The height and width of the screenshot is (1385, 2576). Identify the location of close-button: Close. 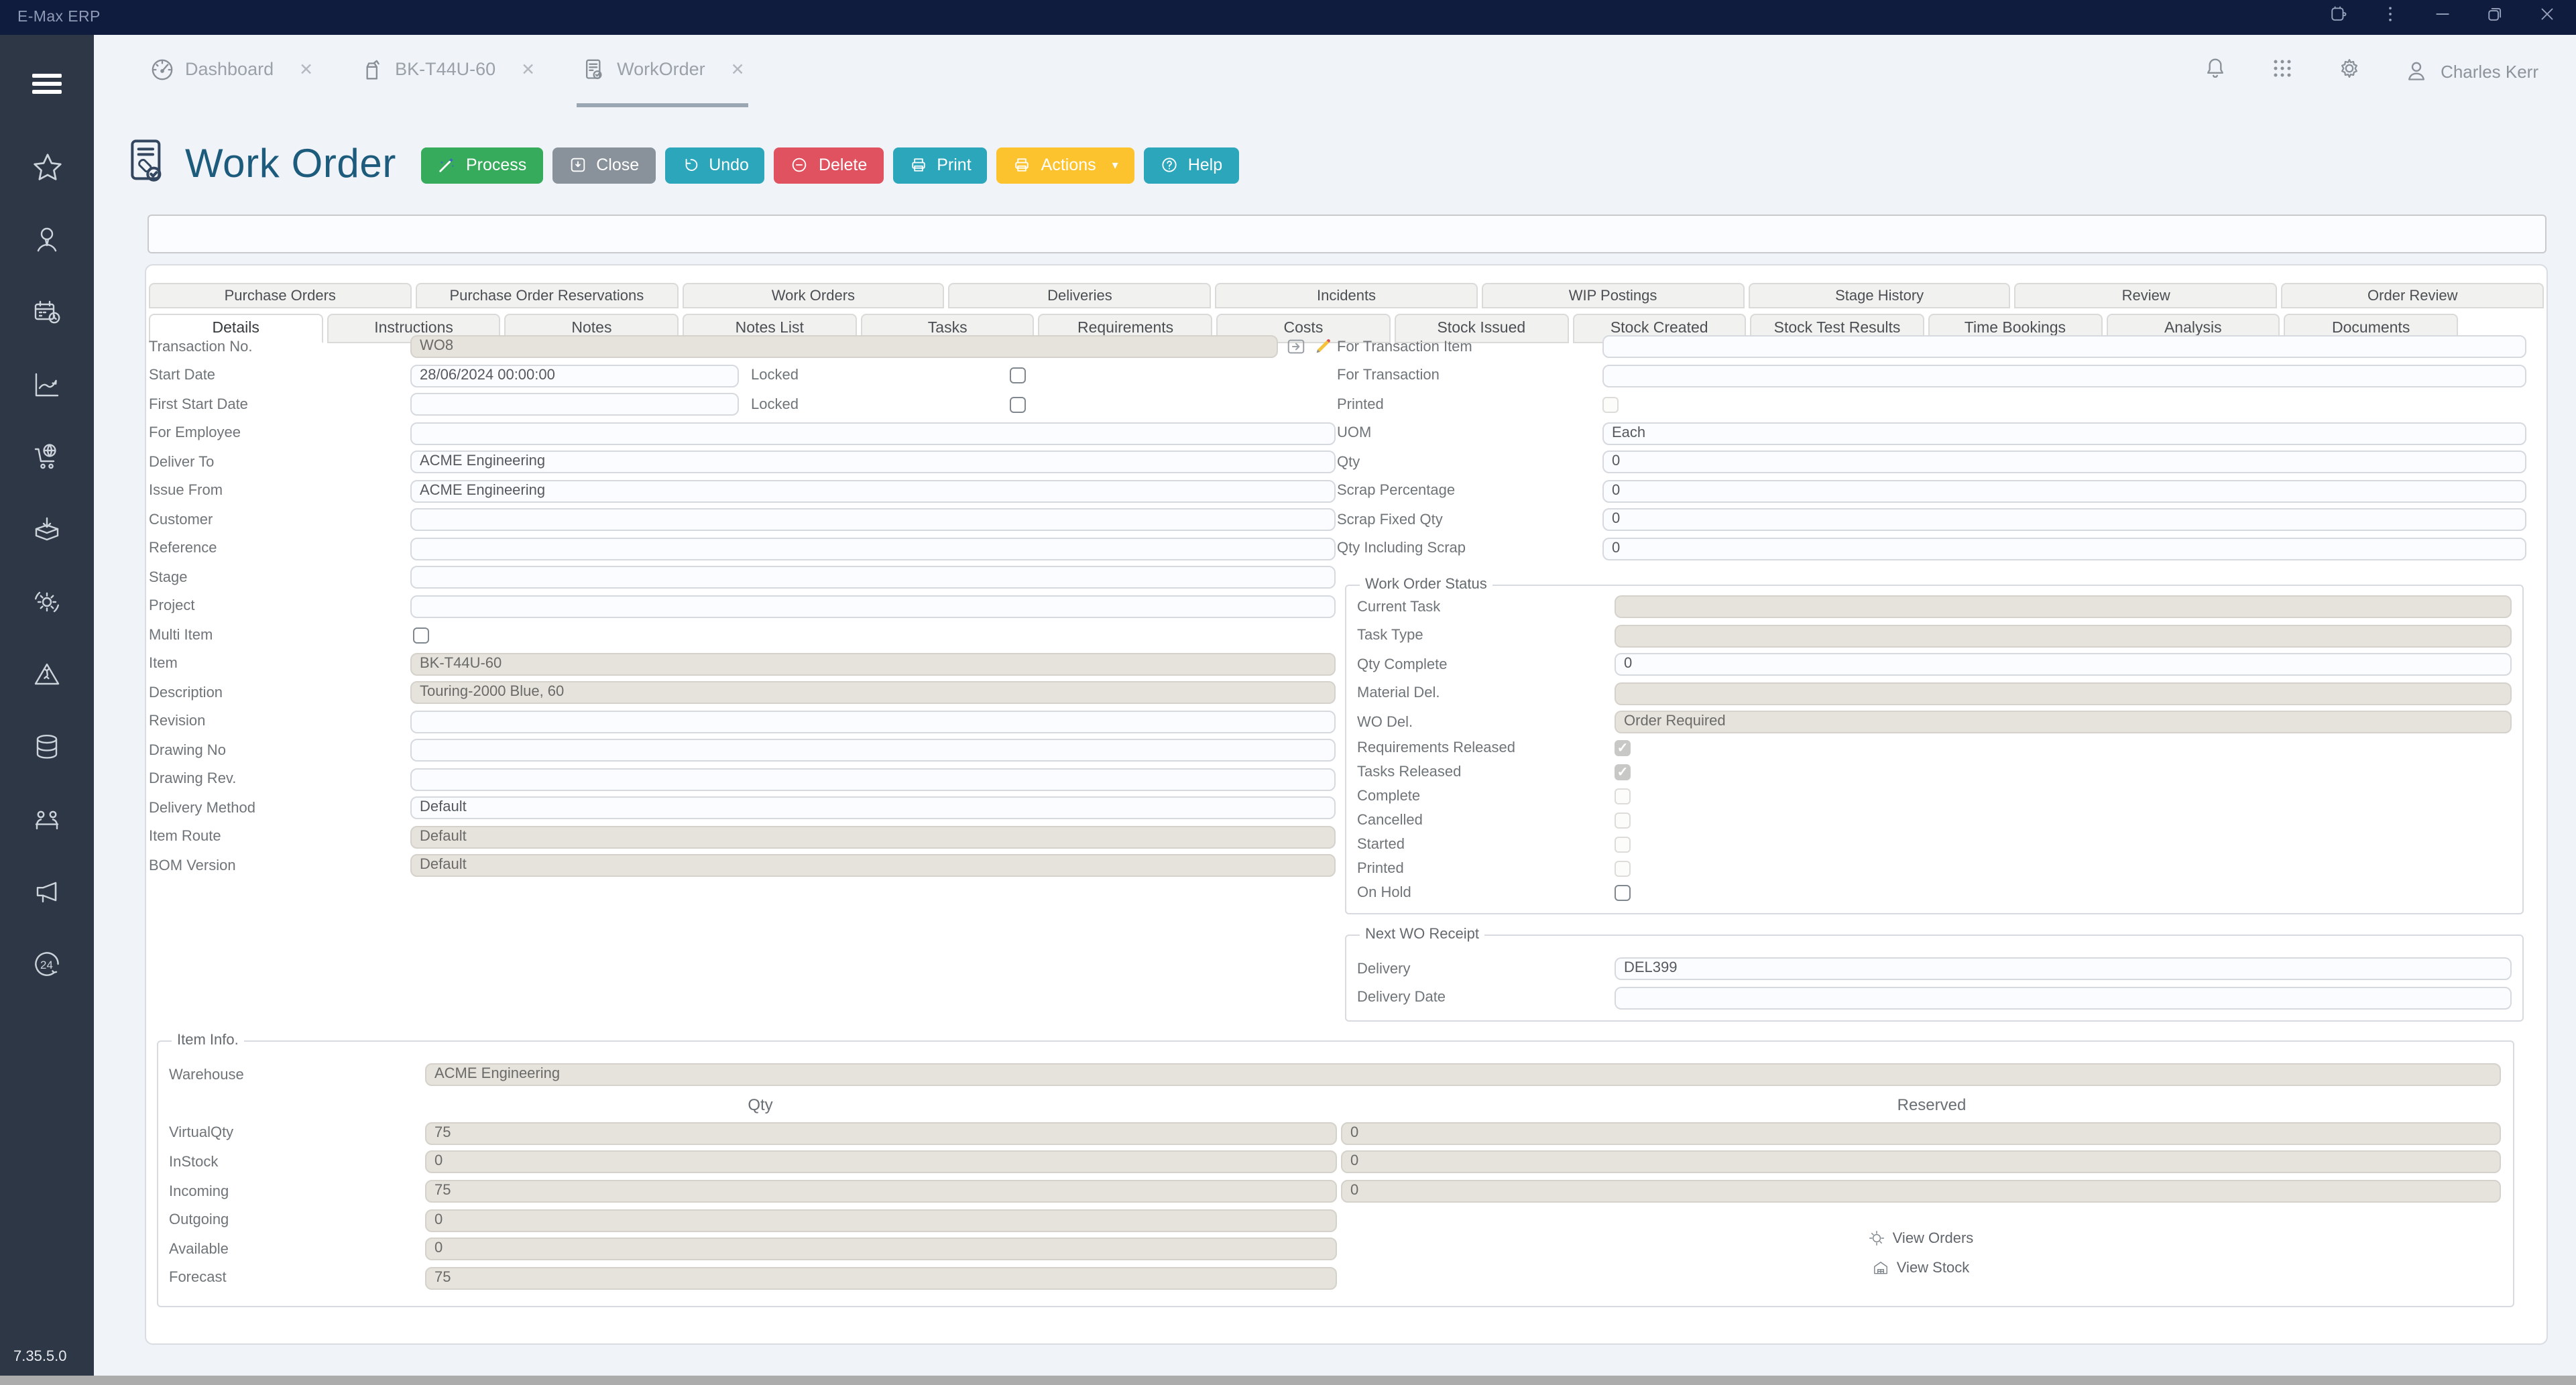
(604, 165).